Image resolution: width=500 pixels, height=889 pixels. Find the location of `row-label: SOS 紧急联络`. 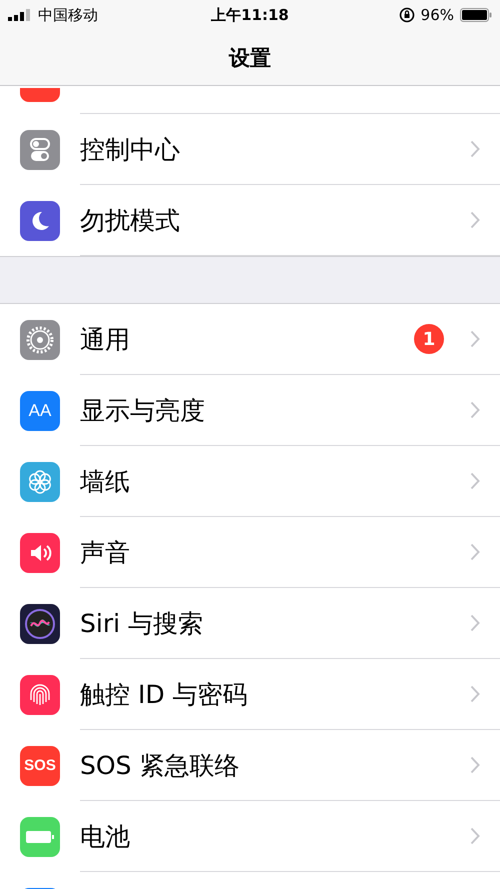

row-label: SOS 紧急联络 is located at coordinates (160, 766).